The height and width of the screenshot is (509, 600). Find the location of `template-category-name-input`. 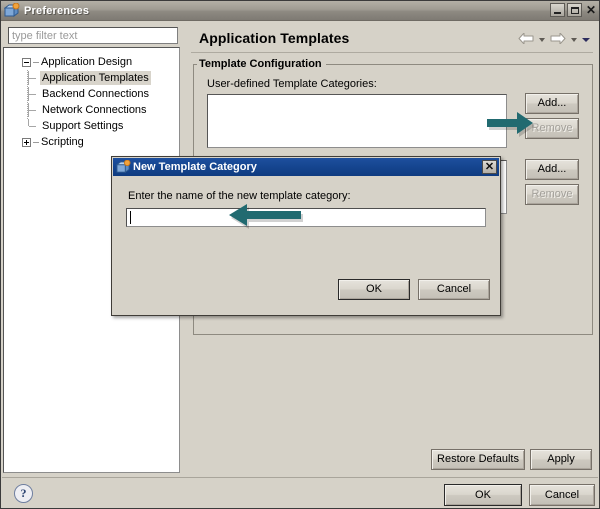

template-category-name-input is located at coordinates (306, 217).